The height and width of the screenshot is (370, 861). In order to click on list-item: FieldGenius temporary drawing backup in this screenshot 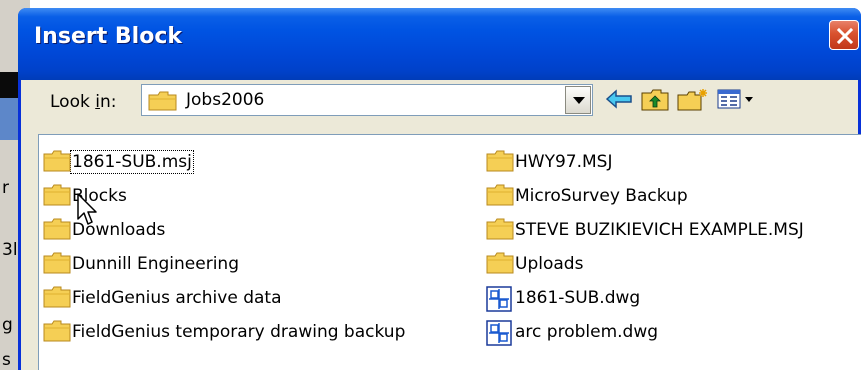, I will do `click(224, 332)`.